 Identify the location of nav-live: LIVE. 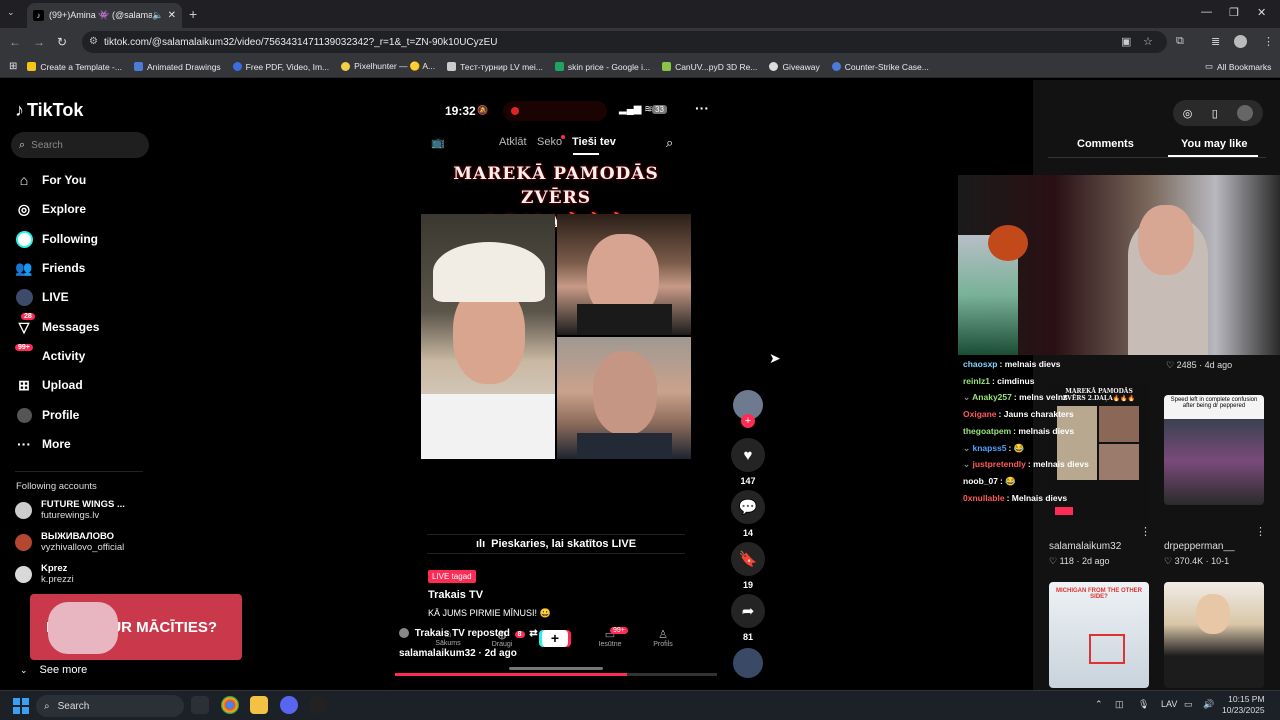
(85, 297).